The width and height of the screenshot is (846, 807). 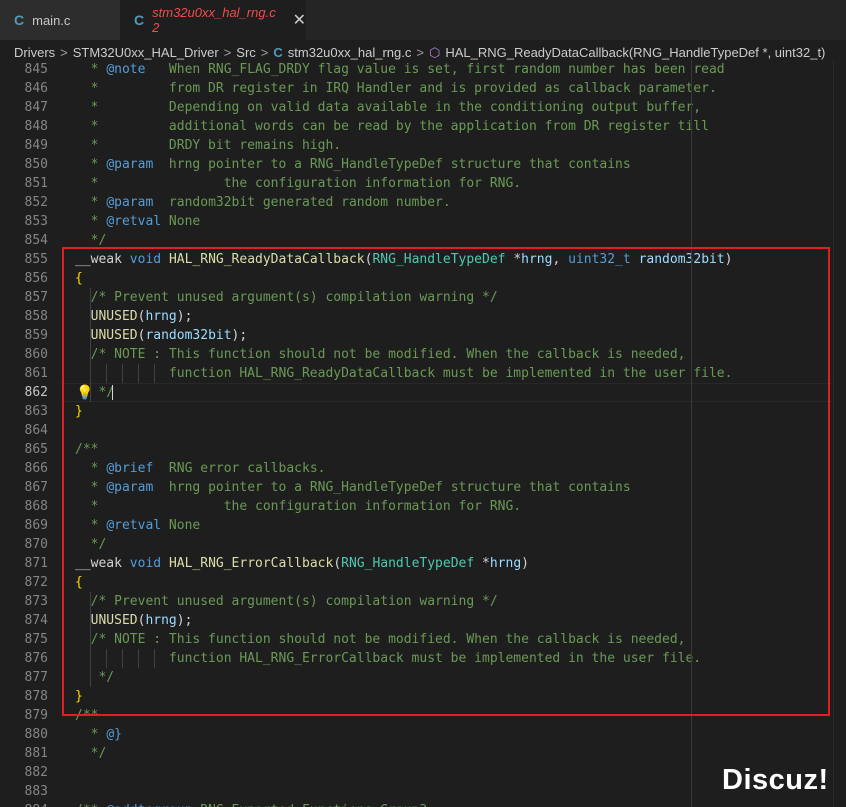 I want to click on code-text: */, so click(x=91, y=753).